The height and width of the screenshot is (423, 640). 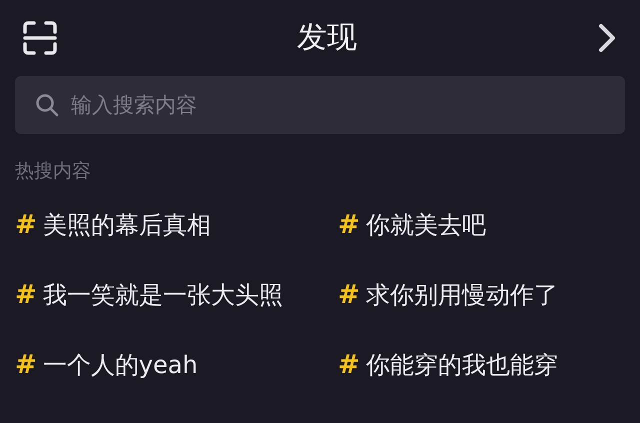 I want to click on section-label: 热搜内容, so click(x=53, y=171).